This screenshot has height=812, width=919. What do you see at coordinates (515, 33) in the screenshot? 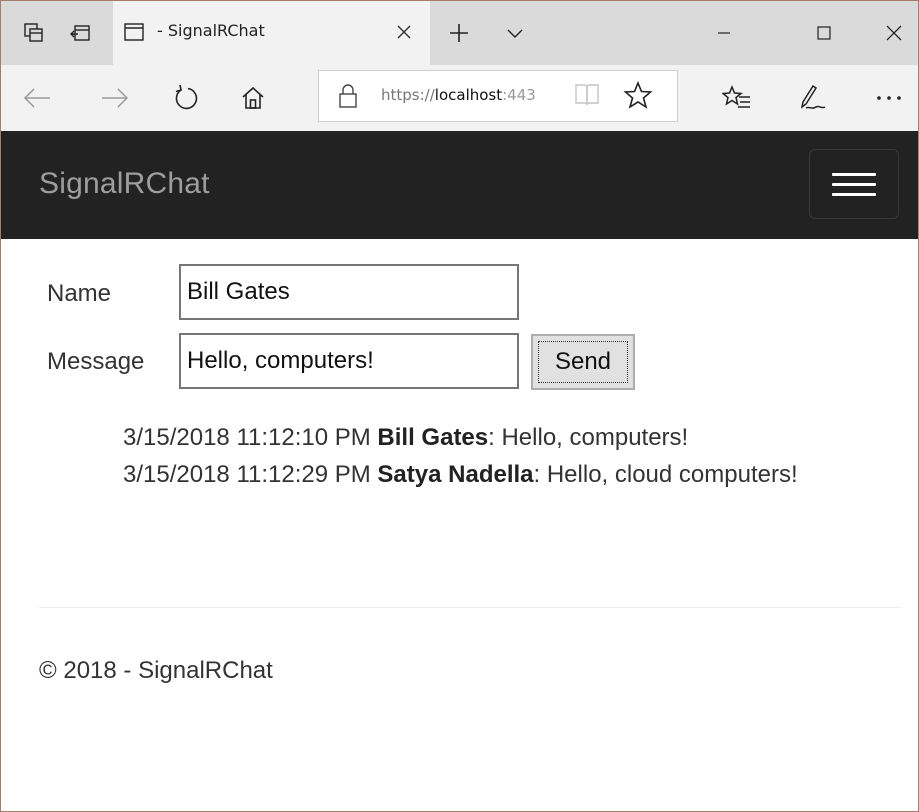
I see `tab-list-chevron-icon` at bounding box center [515, 33].